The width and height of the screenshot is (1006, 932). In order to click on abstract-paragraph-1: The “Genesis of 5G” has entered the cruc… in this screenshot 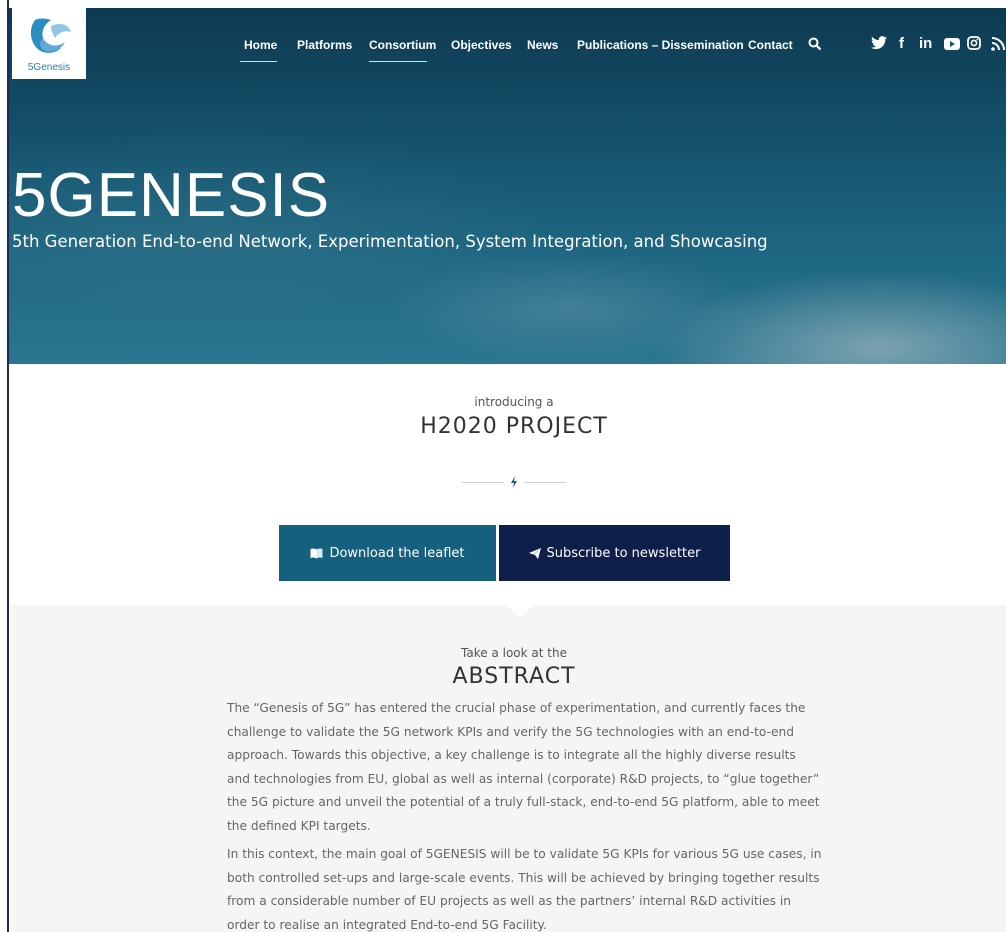, I will do `click(523, 767)`.